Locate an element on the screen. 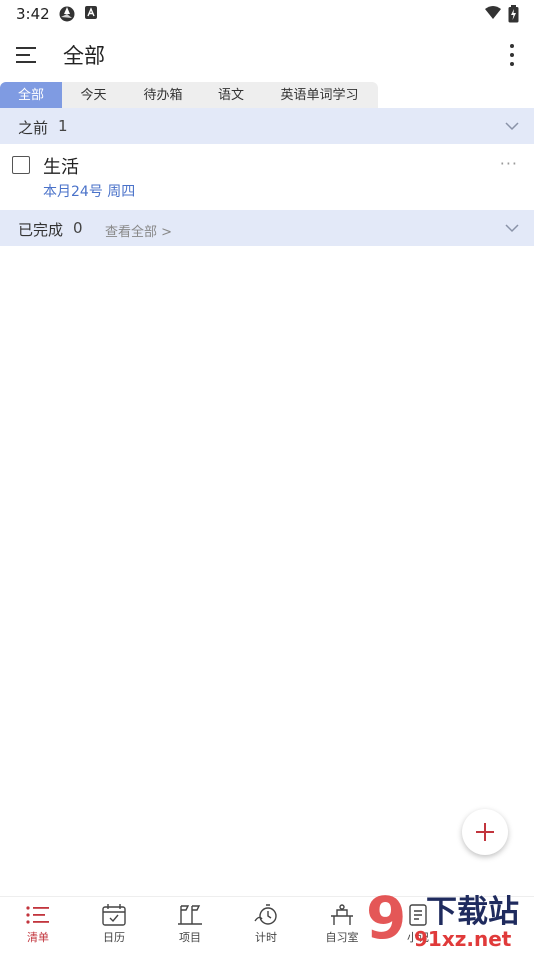 The width and height of the screenshot is (534, 954). task-more-icon: ··· is located at coordinates (509, 163).